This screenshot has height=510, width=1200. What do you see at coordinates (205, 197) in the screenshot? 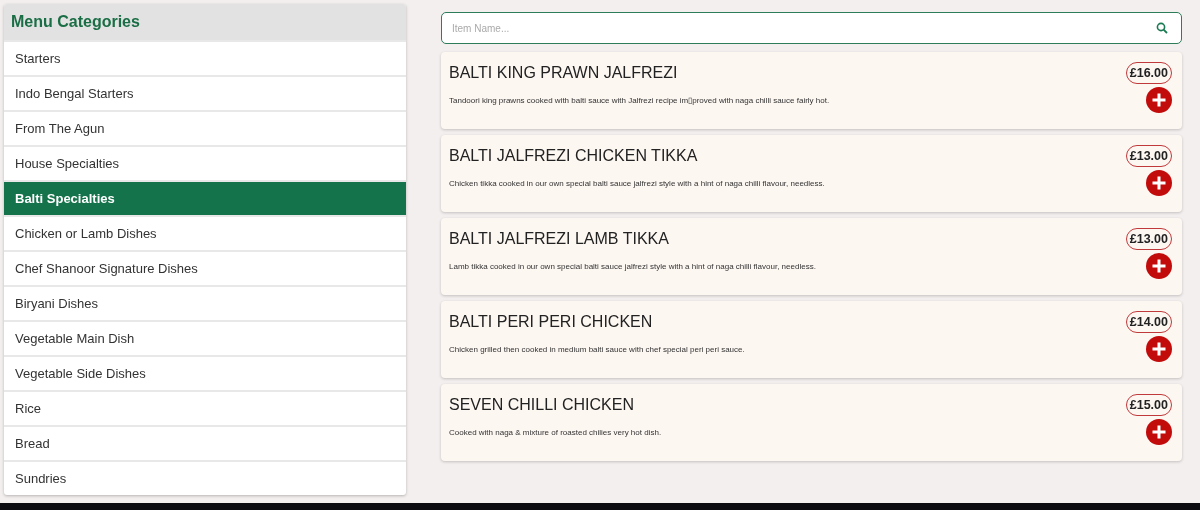
I see `category-item: Balti Specialties` at bounding box center [205, 197].